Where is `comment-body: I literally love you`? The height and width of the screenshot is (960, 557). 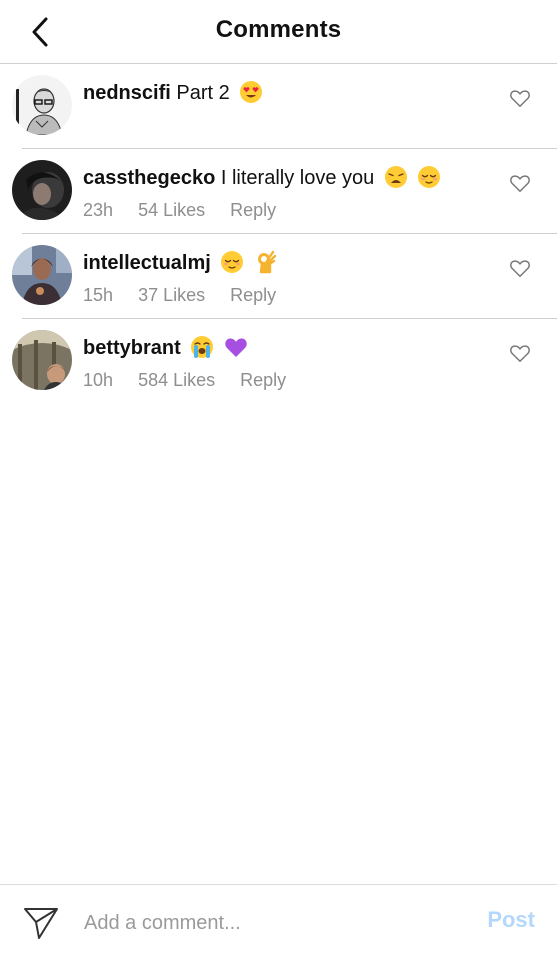
comment-body: I literally love you is located at coordinates (297, 178).